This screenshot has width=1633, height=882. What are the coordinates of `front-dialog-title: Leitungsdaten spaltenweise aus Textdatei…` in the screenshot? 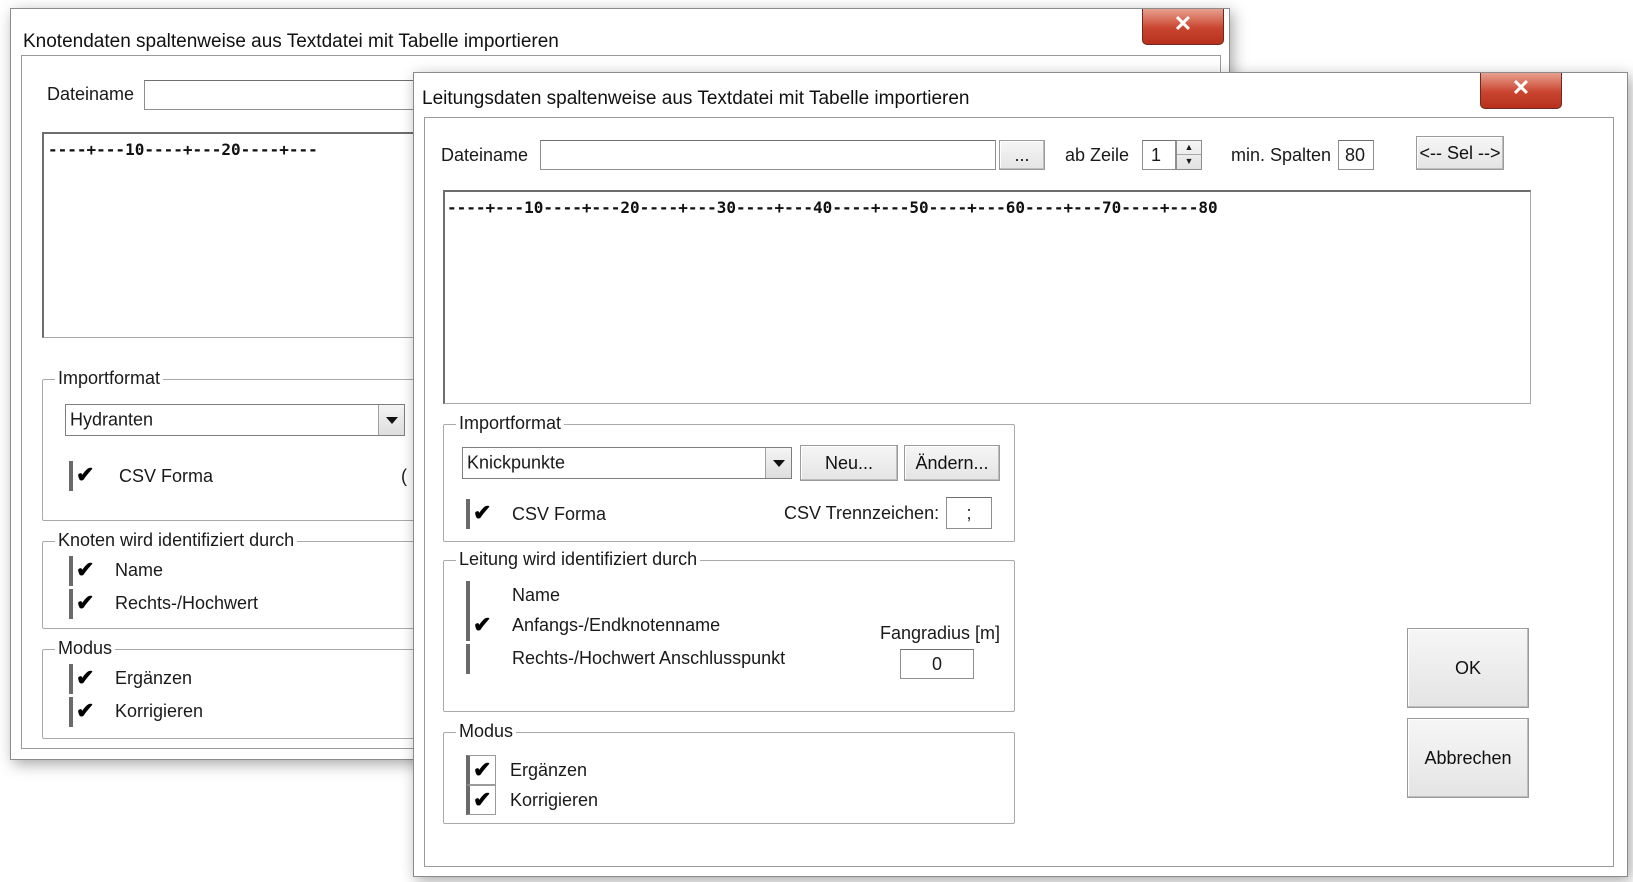 It's located at (696, 98).